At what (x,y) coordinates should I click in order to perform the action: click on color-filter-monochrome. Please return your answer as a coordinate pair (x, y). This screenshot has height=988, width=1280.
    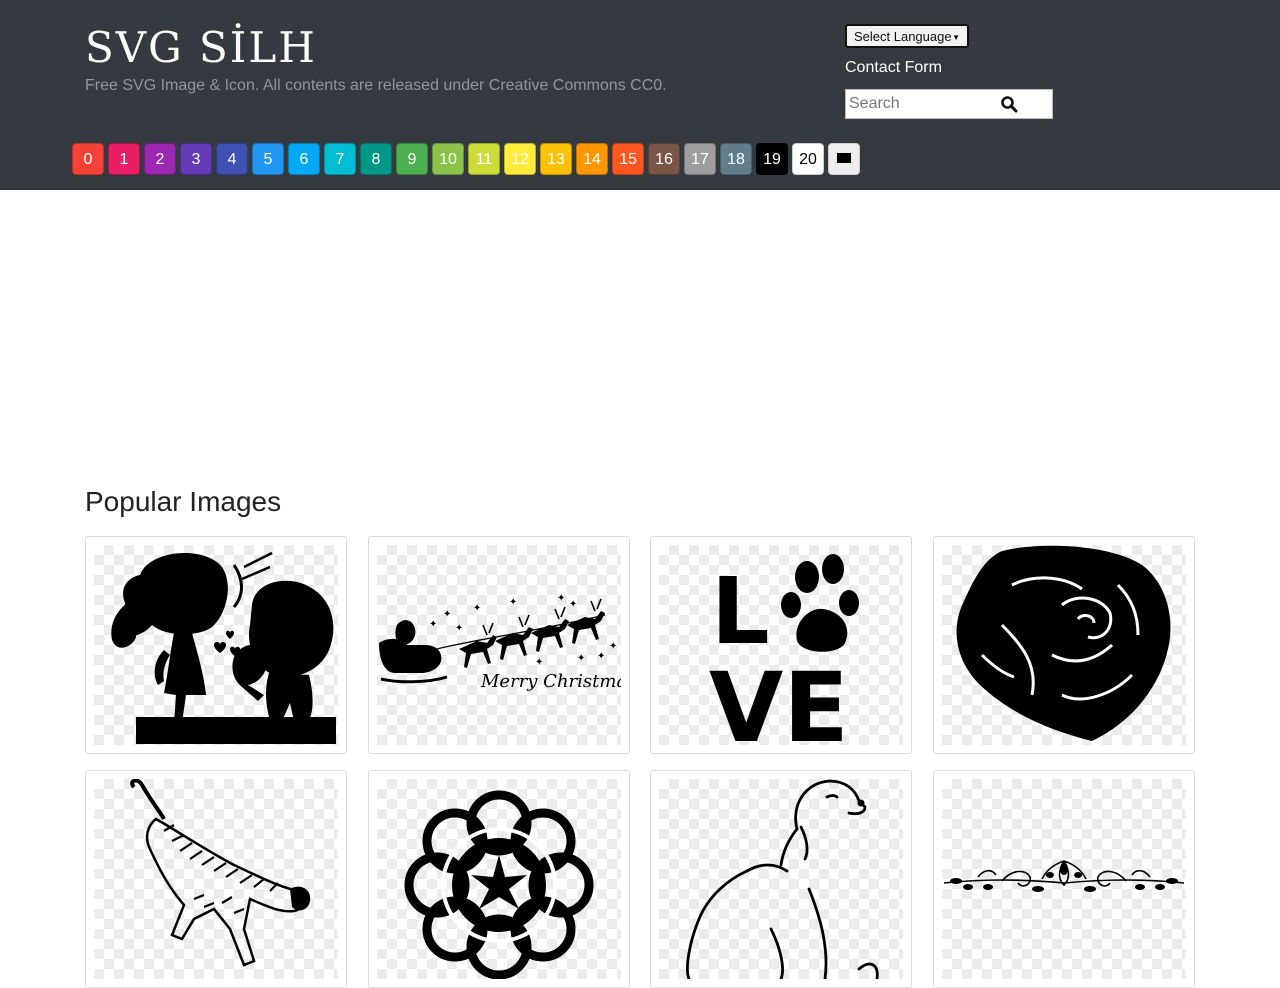
    Looking at the image, I should click on (844, 159).